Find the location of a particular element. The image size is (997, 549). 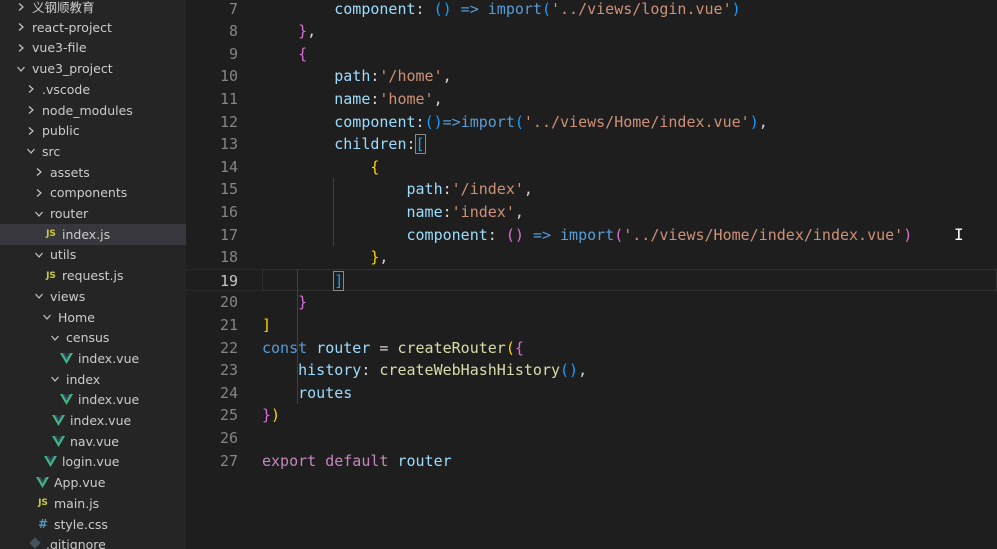

line-number: 11 is located at coordinates (228, 98).